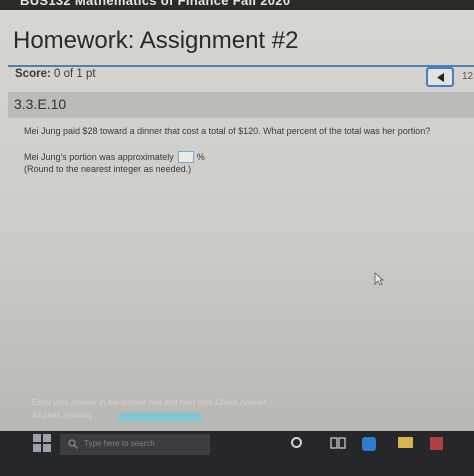 Image resolution: width=474 pixels, height=476 pixels. I want to click on progress-fill, so click(160, 417).